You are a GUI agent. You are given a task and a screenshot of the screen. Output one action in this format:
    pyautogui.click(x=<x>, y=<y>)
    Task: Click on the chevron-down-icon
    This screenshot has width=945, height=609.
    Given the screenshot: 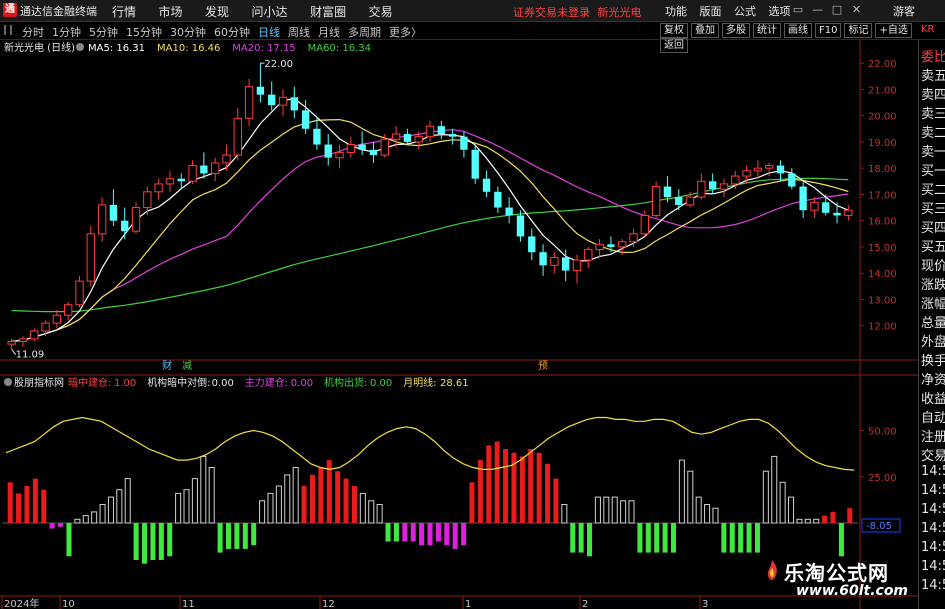 What is the action you would take?
    pyautogui.click(x=80, y=47)
    